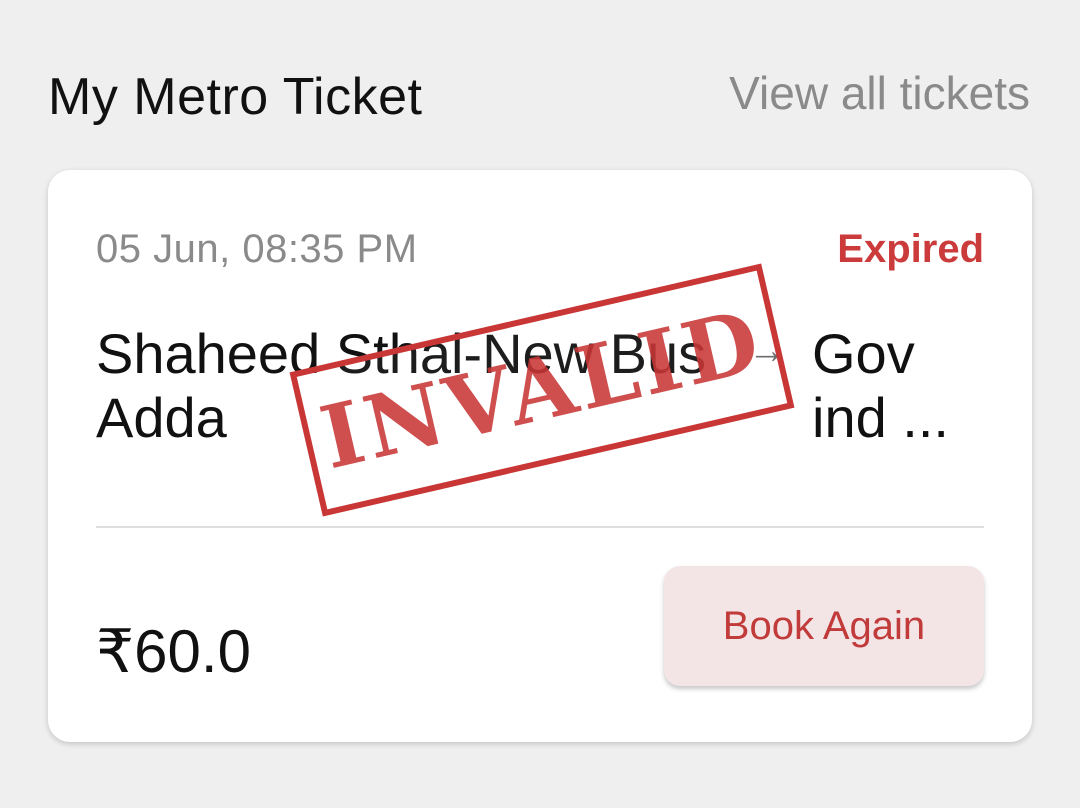  Describe the element at coordinates (173, 651) in the screenshot. I see `fare-amount: ₹60.0` at that location.